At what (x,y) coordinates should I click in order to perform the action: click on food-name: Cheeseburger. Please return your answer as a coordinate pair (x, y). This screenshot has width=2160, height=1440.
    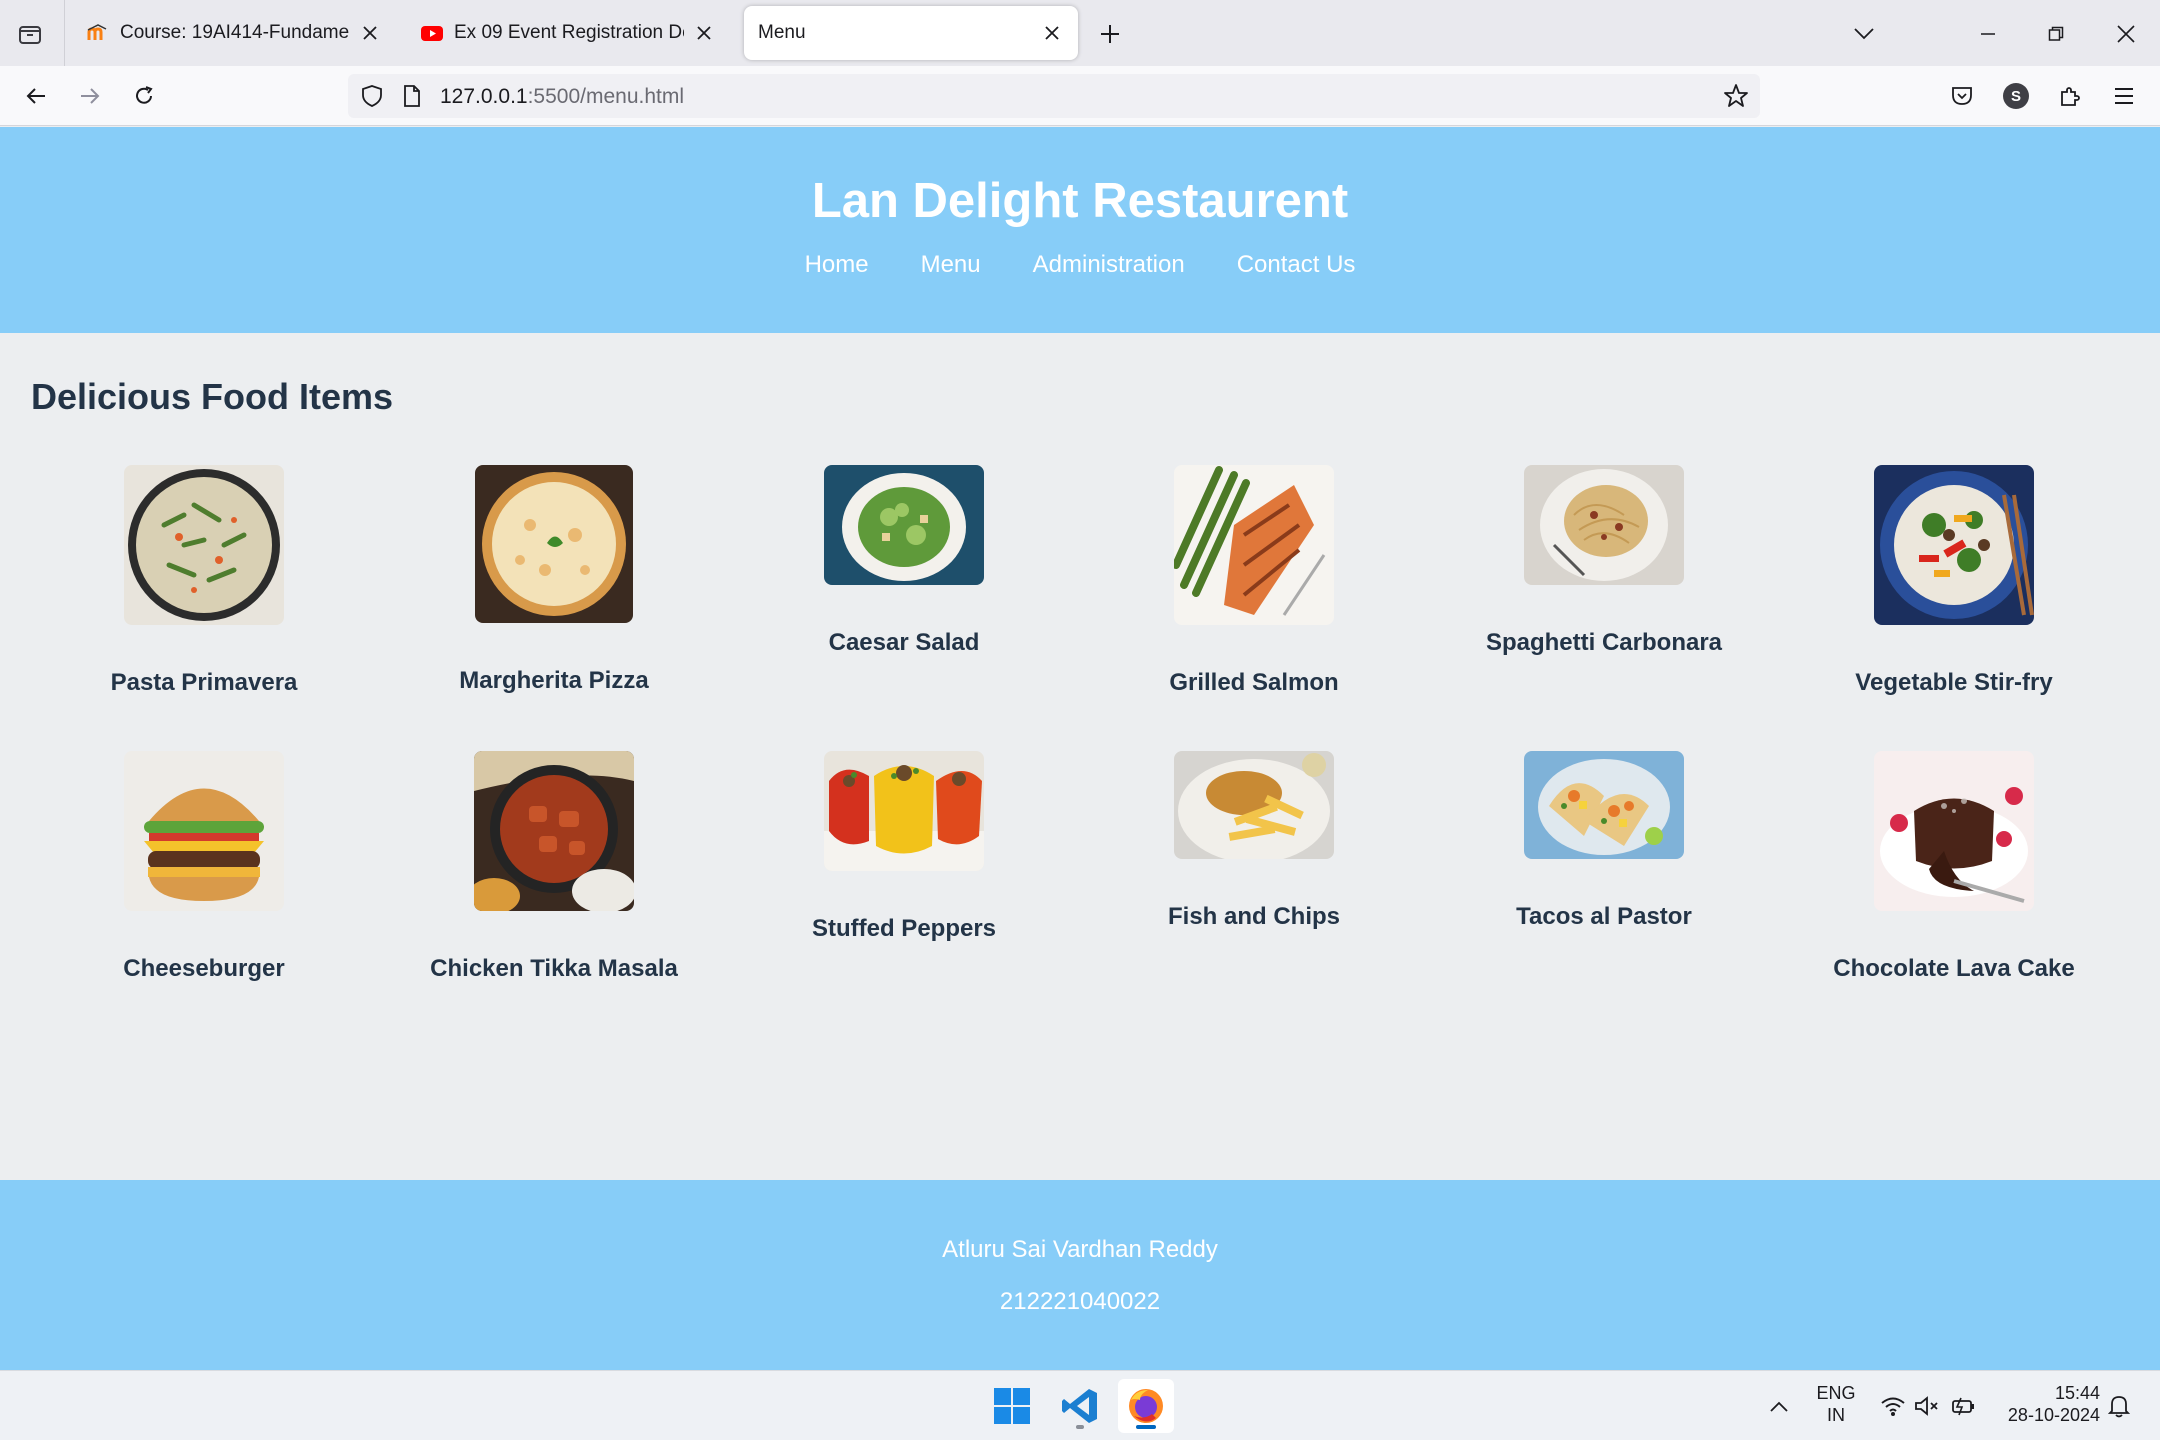
    Looking at the image, I should click on (204, 968).